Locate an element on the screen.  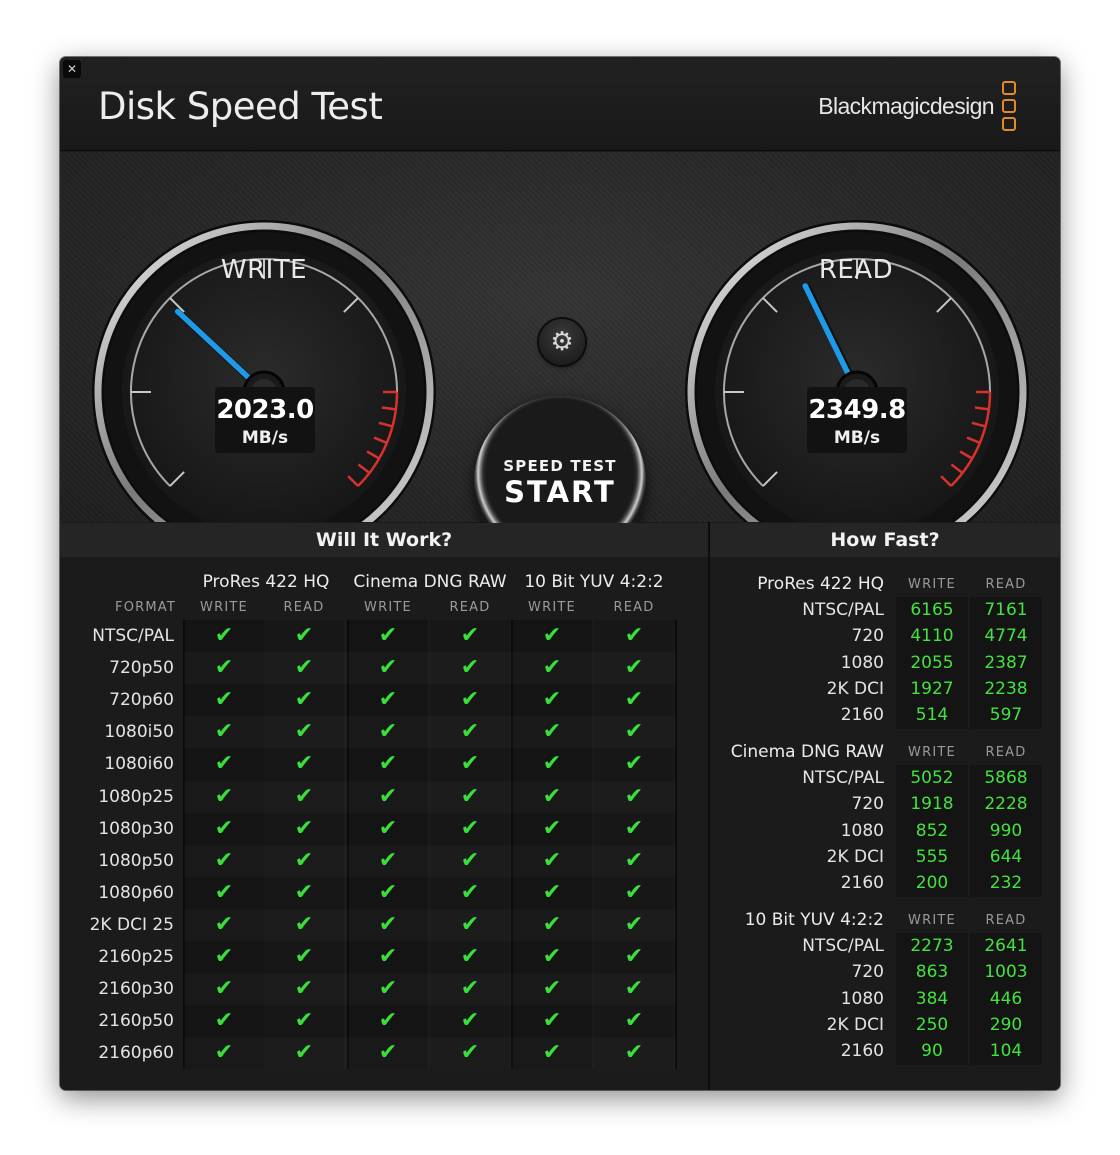
codec-section-title: ProRes 422 HQ is located at coordinates (820, 584).